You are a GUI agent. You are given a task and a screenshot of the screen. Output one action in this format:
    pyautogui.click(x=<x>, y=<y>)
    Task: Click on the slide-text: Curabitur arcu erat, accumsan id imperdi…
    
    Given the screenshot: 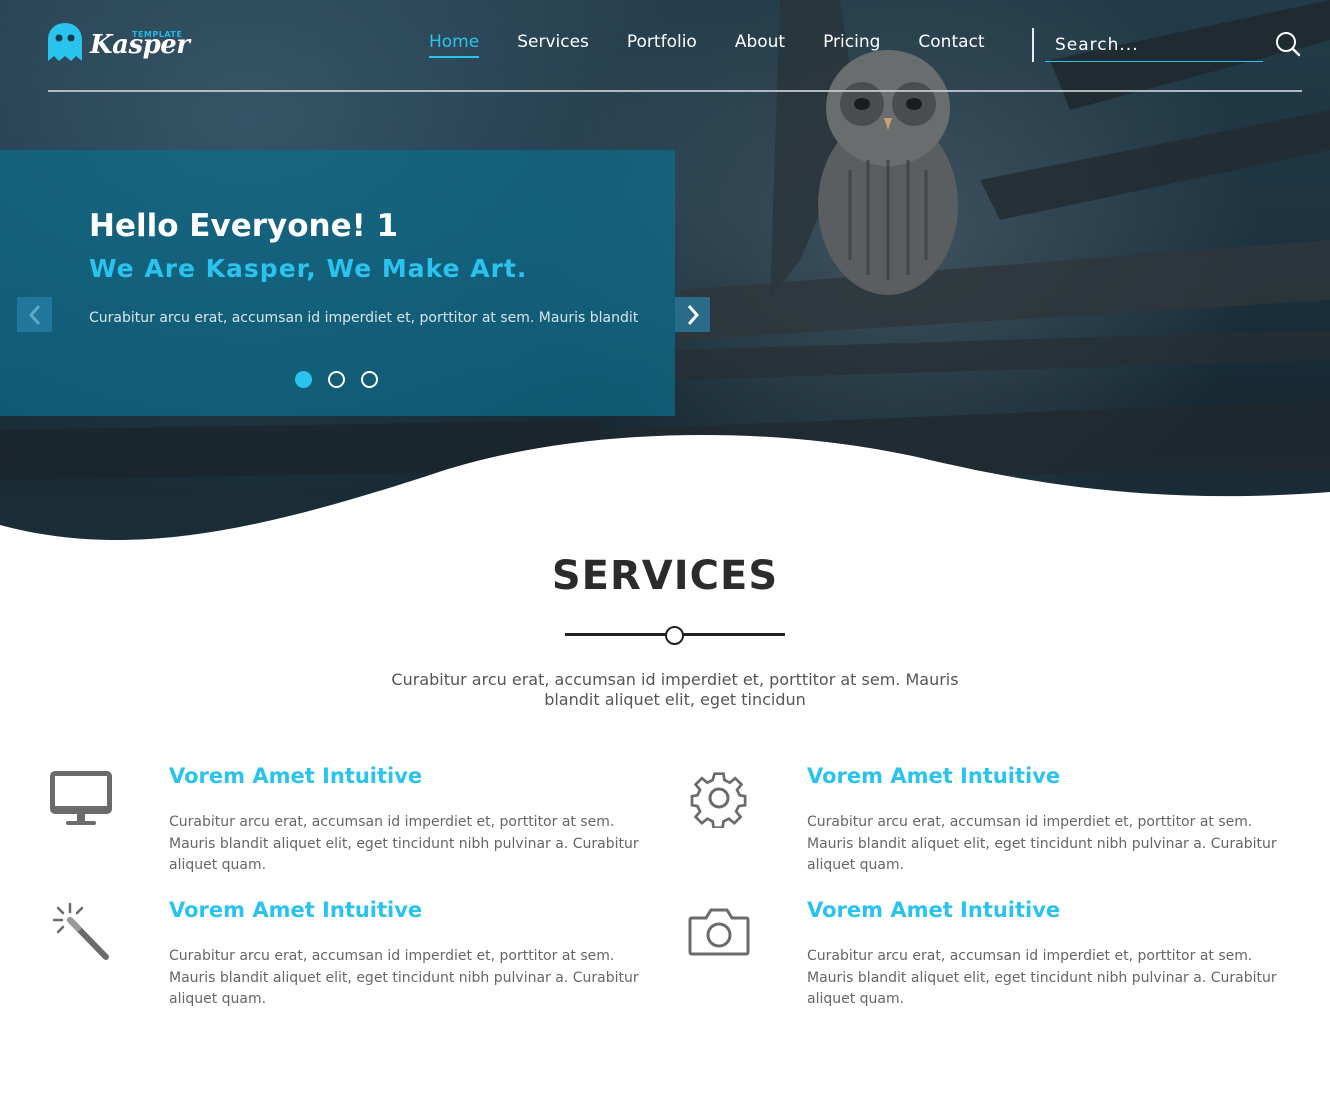 What is the action you would take?
    pyautogui.click(x=364, y=318)
    